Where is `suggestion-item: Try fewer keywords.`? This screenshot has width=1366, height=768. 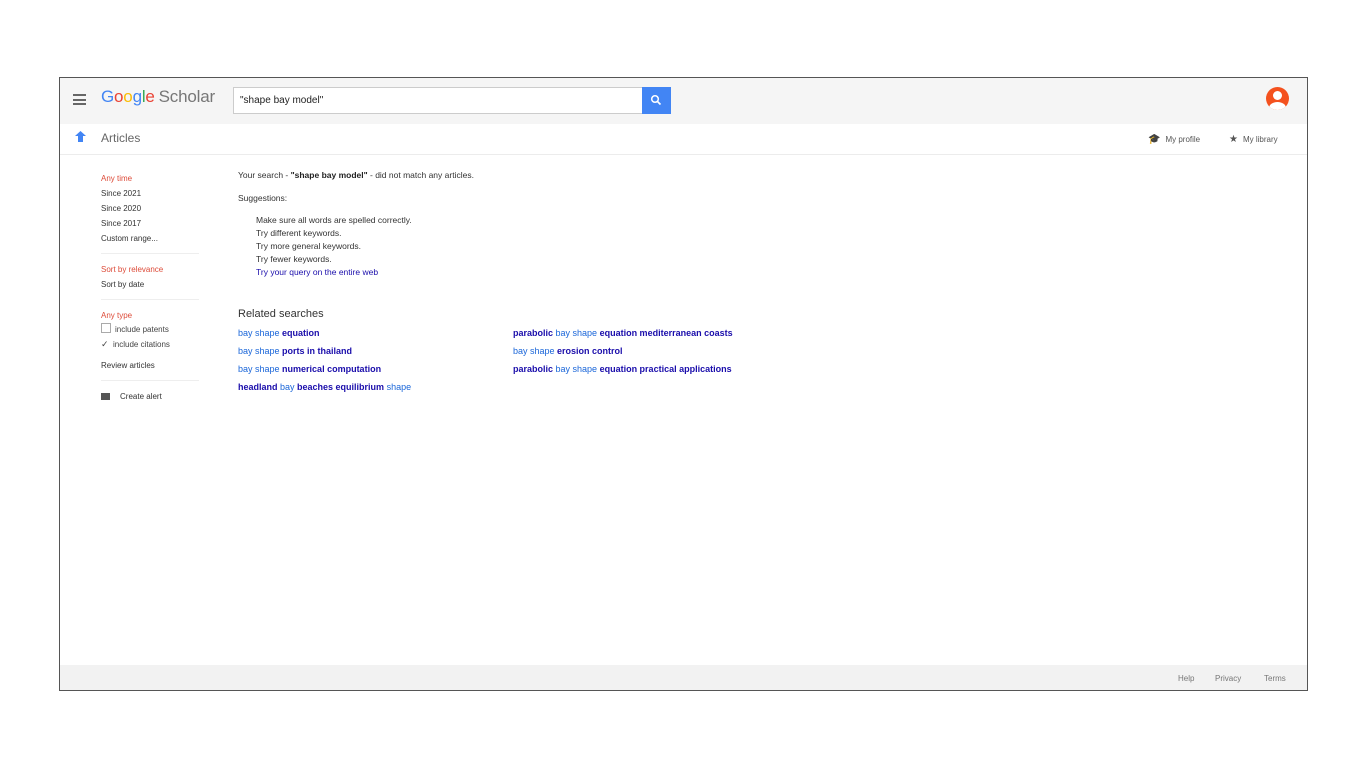
suggestion-item: Try fewer keywords. is located at coordinates (294, 259).